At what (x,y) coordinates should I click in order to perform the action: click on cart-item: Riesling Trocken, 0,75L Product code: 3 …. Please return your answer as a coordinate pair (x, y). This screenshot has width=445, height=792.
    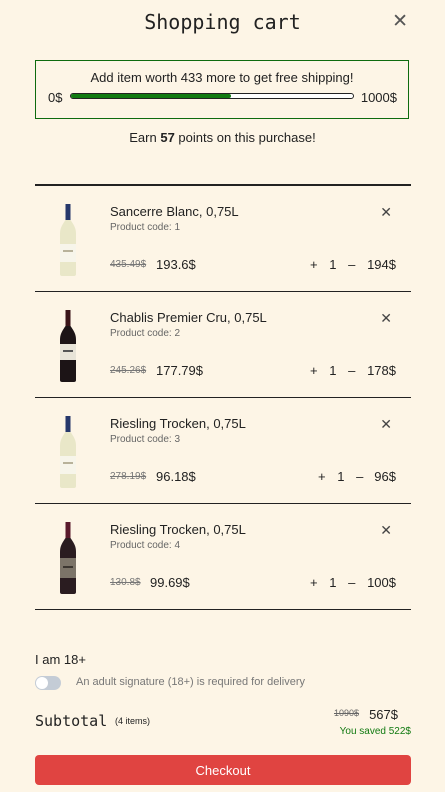
    Looking at the image, I should click on (223, 451).